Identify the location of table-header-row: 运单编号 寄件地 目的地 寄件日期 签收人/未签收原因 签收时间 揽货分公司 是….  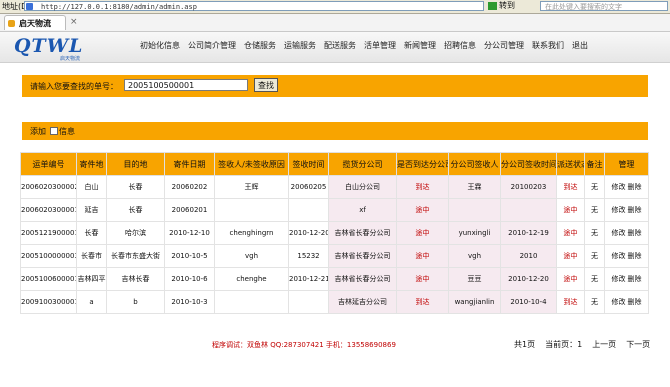
(334, 164).